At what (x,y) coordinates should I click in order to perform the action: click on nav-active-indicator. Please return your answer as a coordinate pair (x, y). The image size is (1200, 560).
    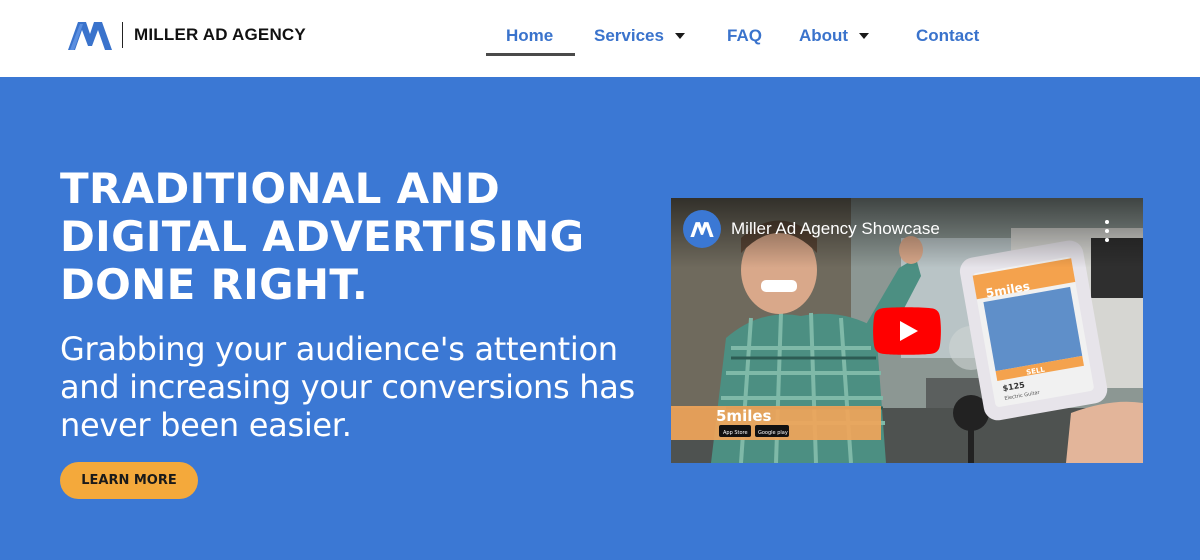
    Looking at the image, I should click on (530, 54).